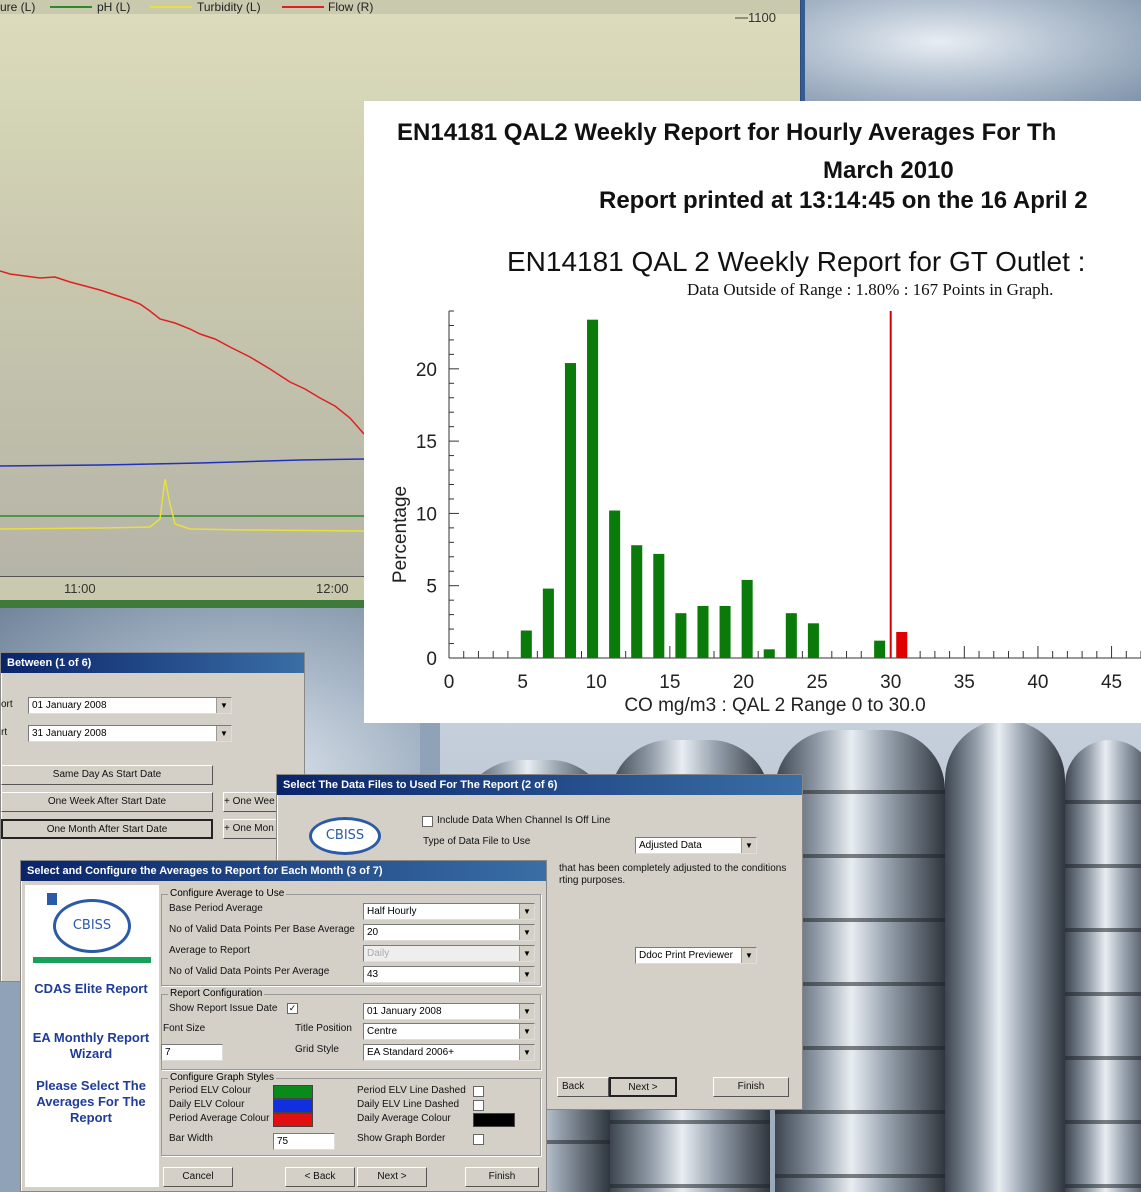 Image resolution: width=1141 pixels, height=1192 pixels. I want to click on y-tick-label: 15, so click(426, 442).